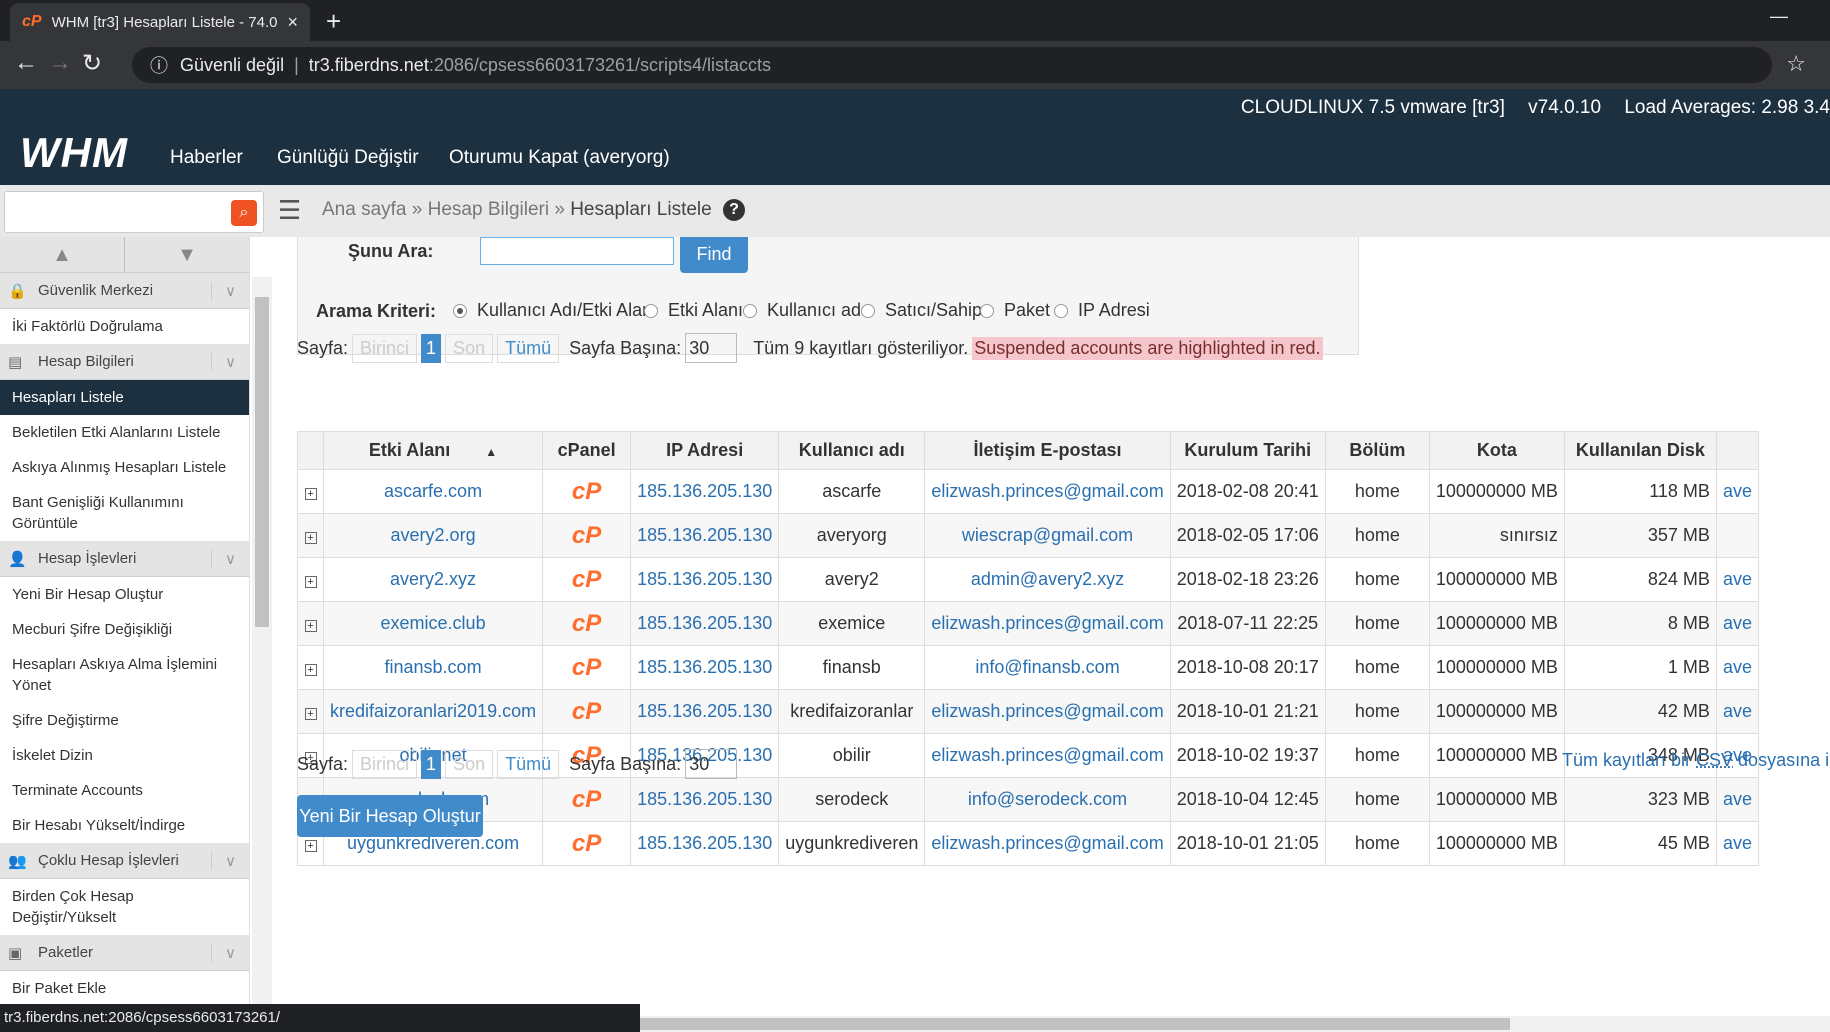 Image resolution: width=1830 pixels, height=1032 pixels. What do you see at coordinates (693, 310) in the screenshot?
I see `criteria-radio: Etki Alanı` at bounding box center [693, 310].